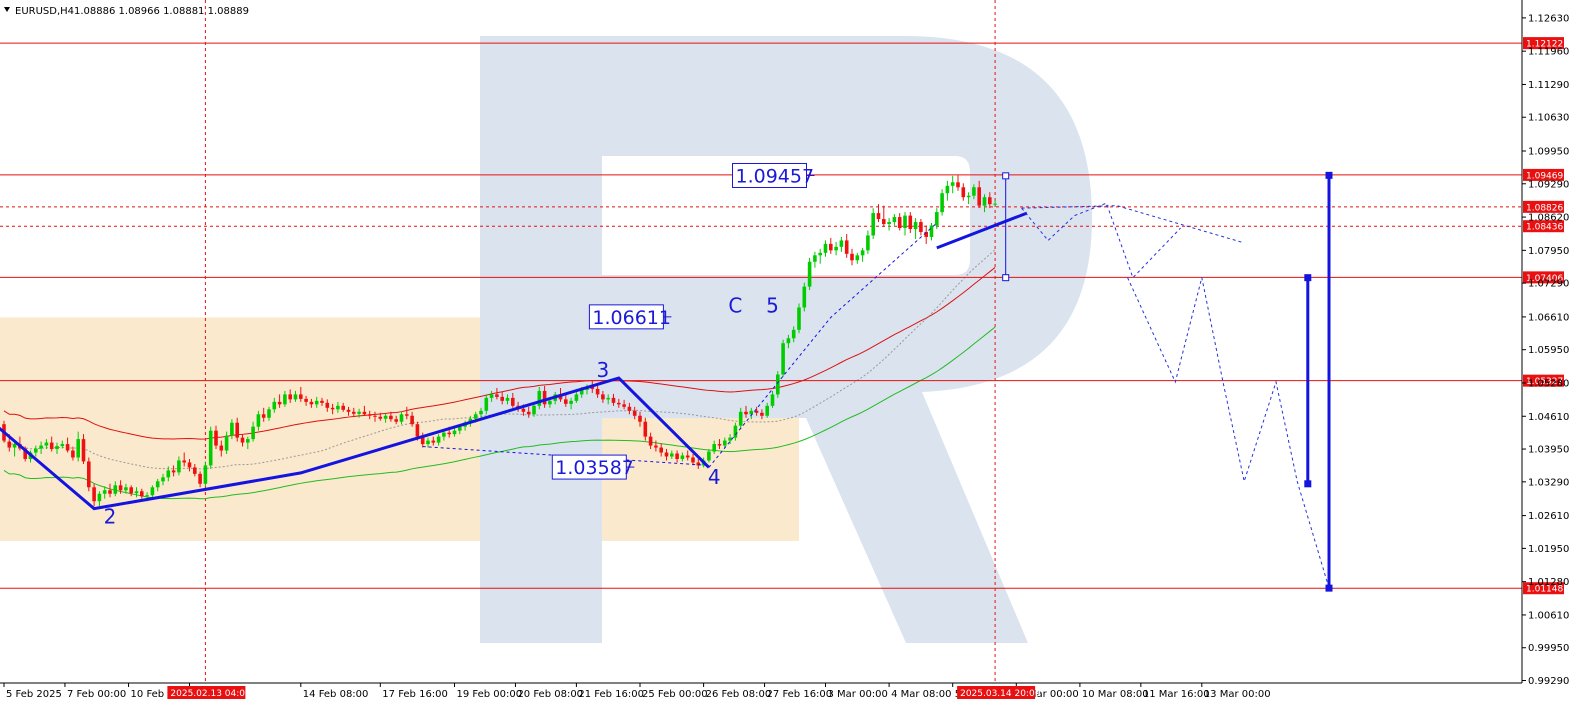  I want to click on price-tick-label: 1.05950, so click(1548, 350).